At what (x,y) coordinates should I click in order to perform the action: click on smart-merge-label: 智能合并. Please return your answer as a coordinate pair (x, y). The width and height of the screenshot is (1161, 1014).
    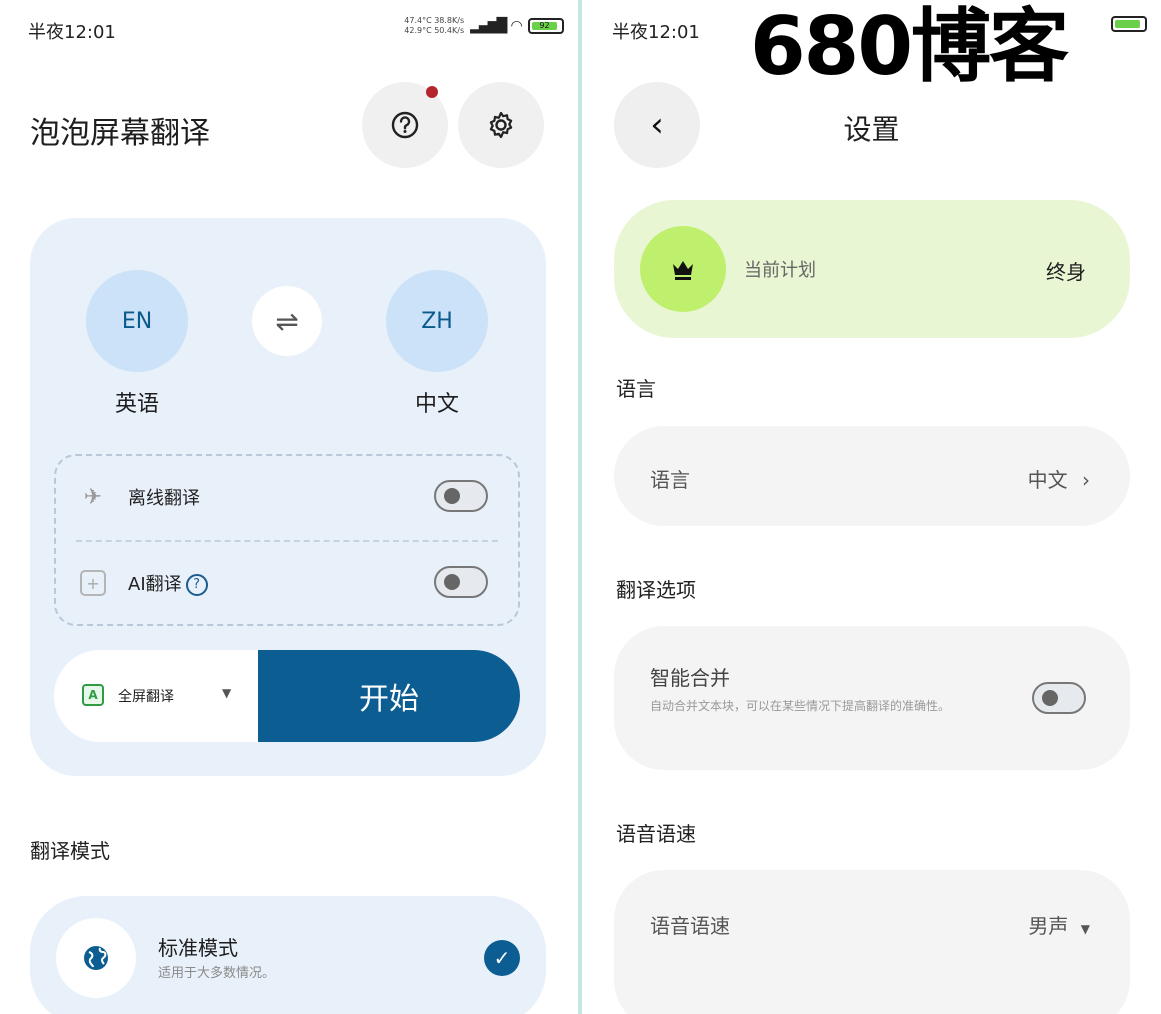
    Looking at the image, I should click on (690, 678).